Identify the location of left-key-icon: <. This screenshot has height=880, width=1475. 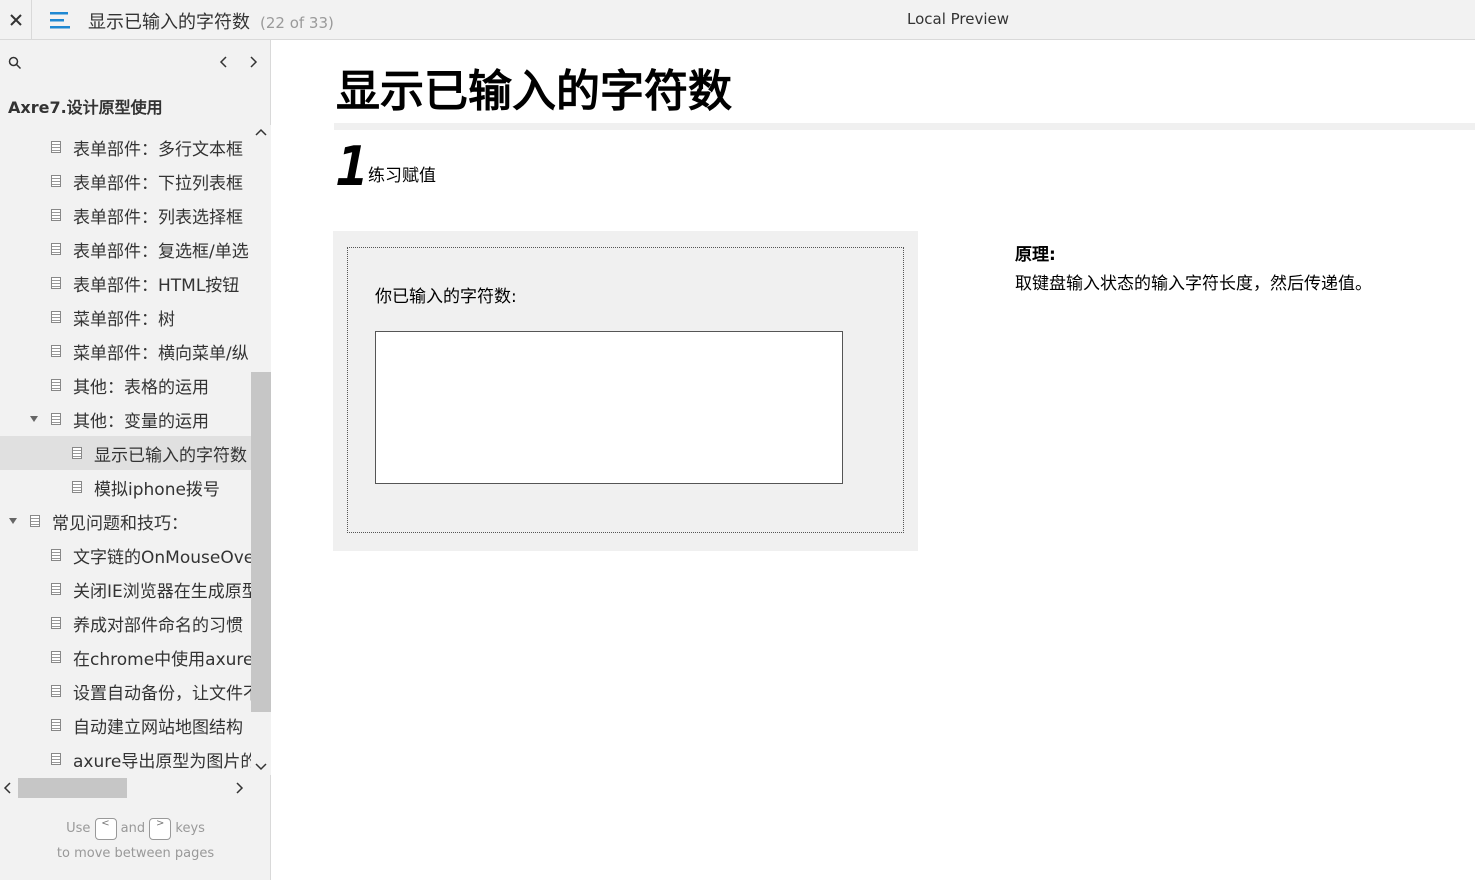
(105, 828).